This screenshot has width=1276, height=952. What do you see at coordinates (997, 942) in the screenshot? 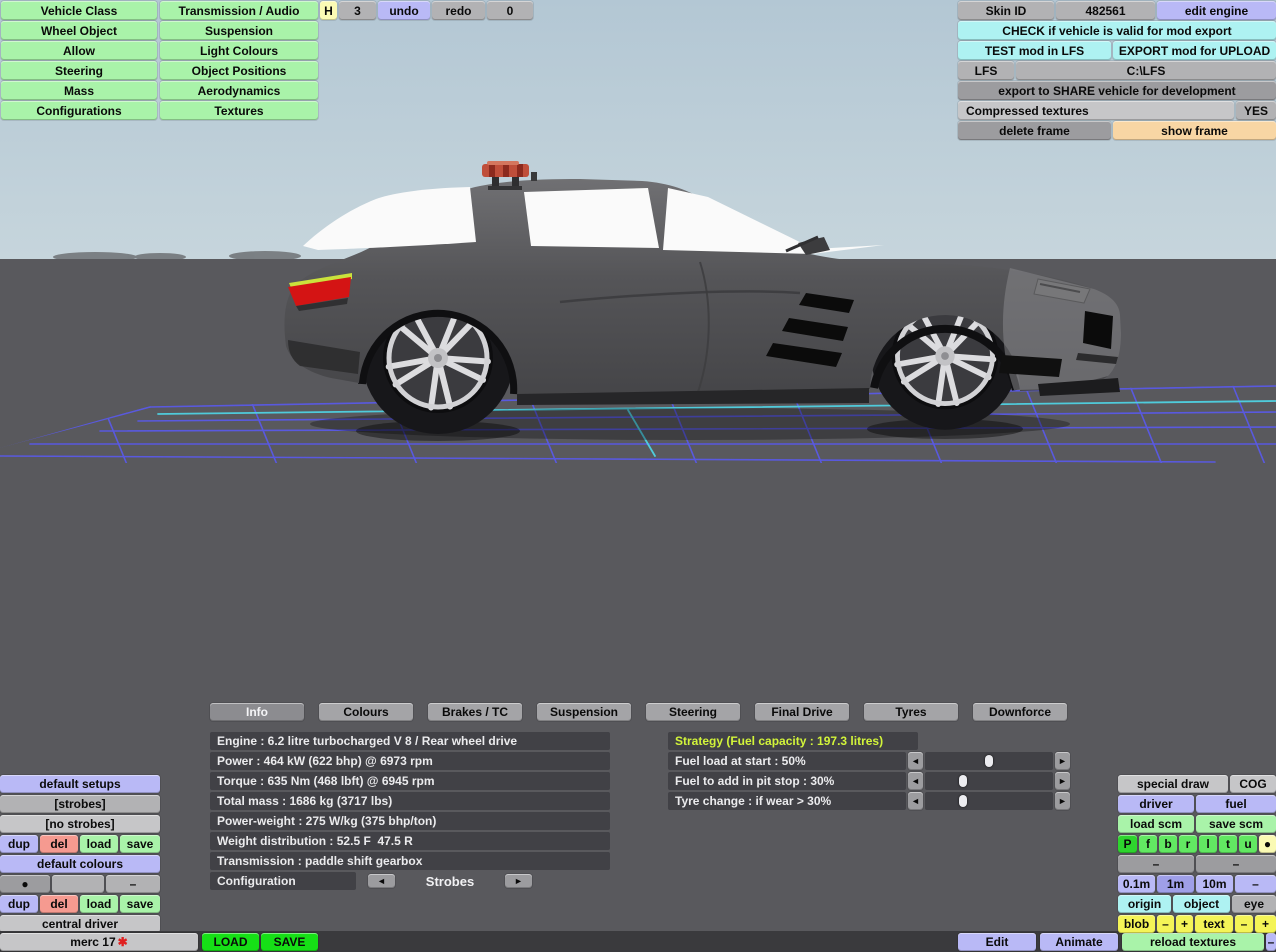
I see `edit-mode-button: Edit` at bounding box center [997, 942].